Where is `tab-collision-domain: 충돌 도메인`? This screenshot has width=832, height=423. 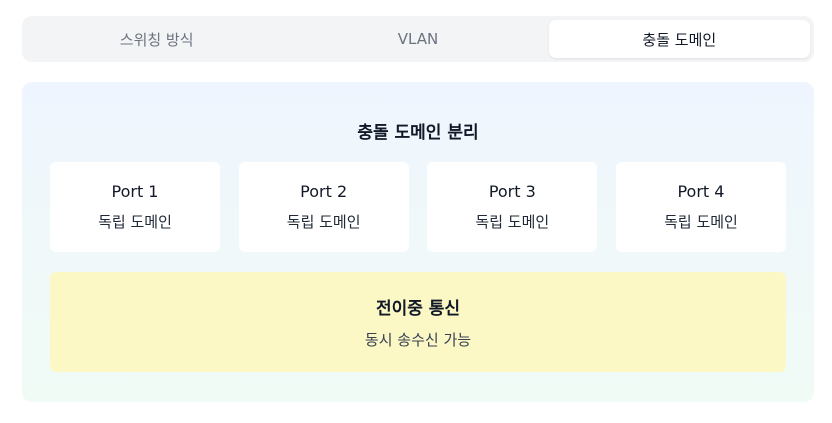
tab-collision-domain: 충돌 도메인 is located at coordinates (679, 39).